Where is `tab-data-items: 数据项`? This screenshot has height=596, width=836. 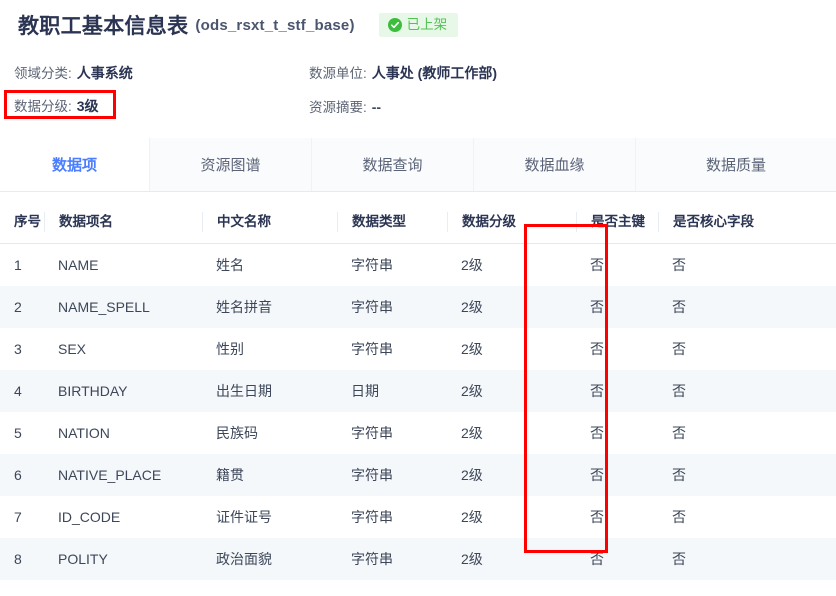 tab-data-items: 数据项 is located at coordinates (75, 164).